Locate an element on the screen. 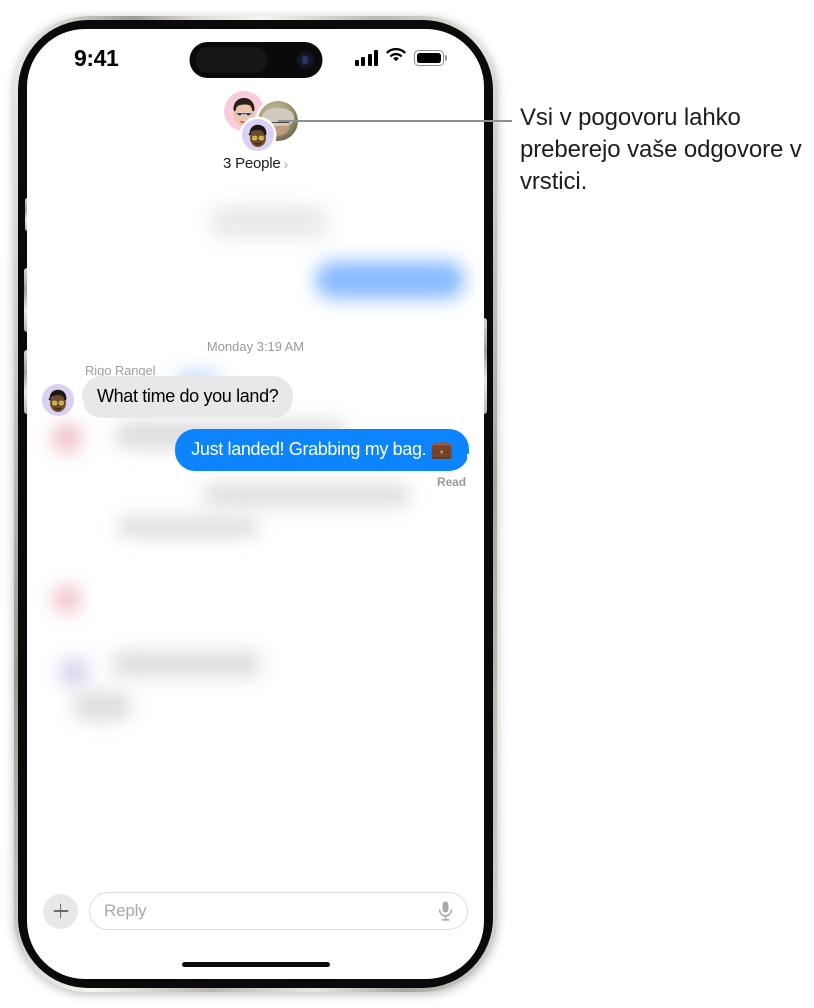 This screenshot has height=1008, width=814. add-attachment-button is located at coordinates (60, 911).